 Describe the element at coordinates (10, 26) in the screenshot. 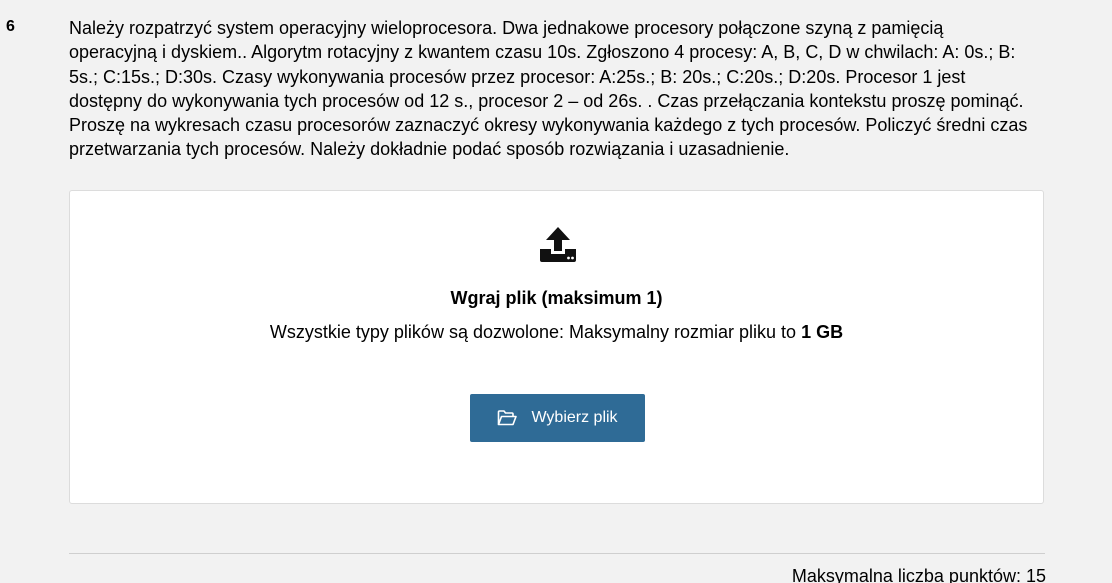

I see `question-number: 6` at that location.